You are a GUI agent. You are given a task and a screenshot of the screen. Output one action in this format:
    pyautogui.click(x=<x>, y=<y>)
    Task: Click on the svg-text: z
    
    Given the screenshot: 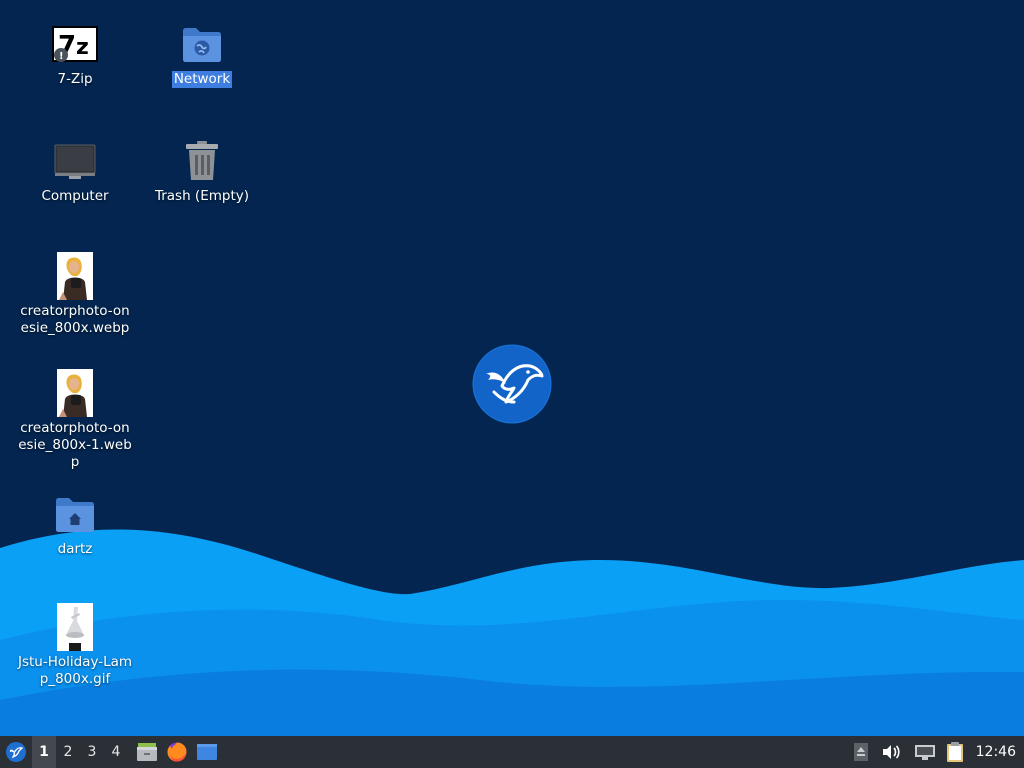 What is the action you would take?
    pyautogui.click(x=82, y=47)
    